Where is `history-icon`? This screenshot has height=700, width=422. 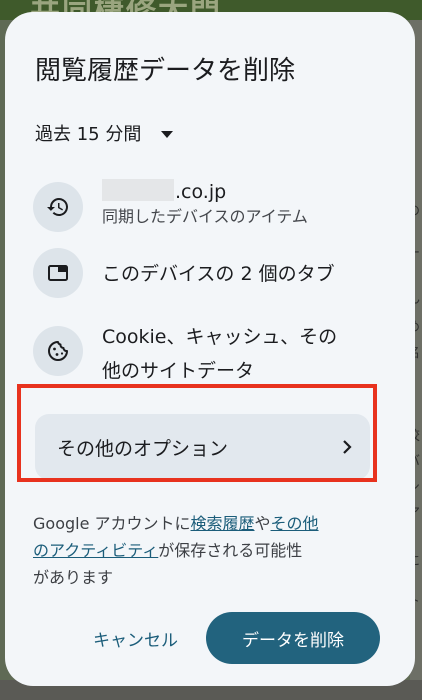
history-icon is located at coordinates (58, 207).